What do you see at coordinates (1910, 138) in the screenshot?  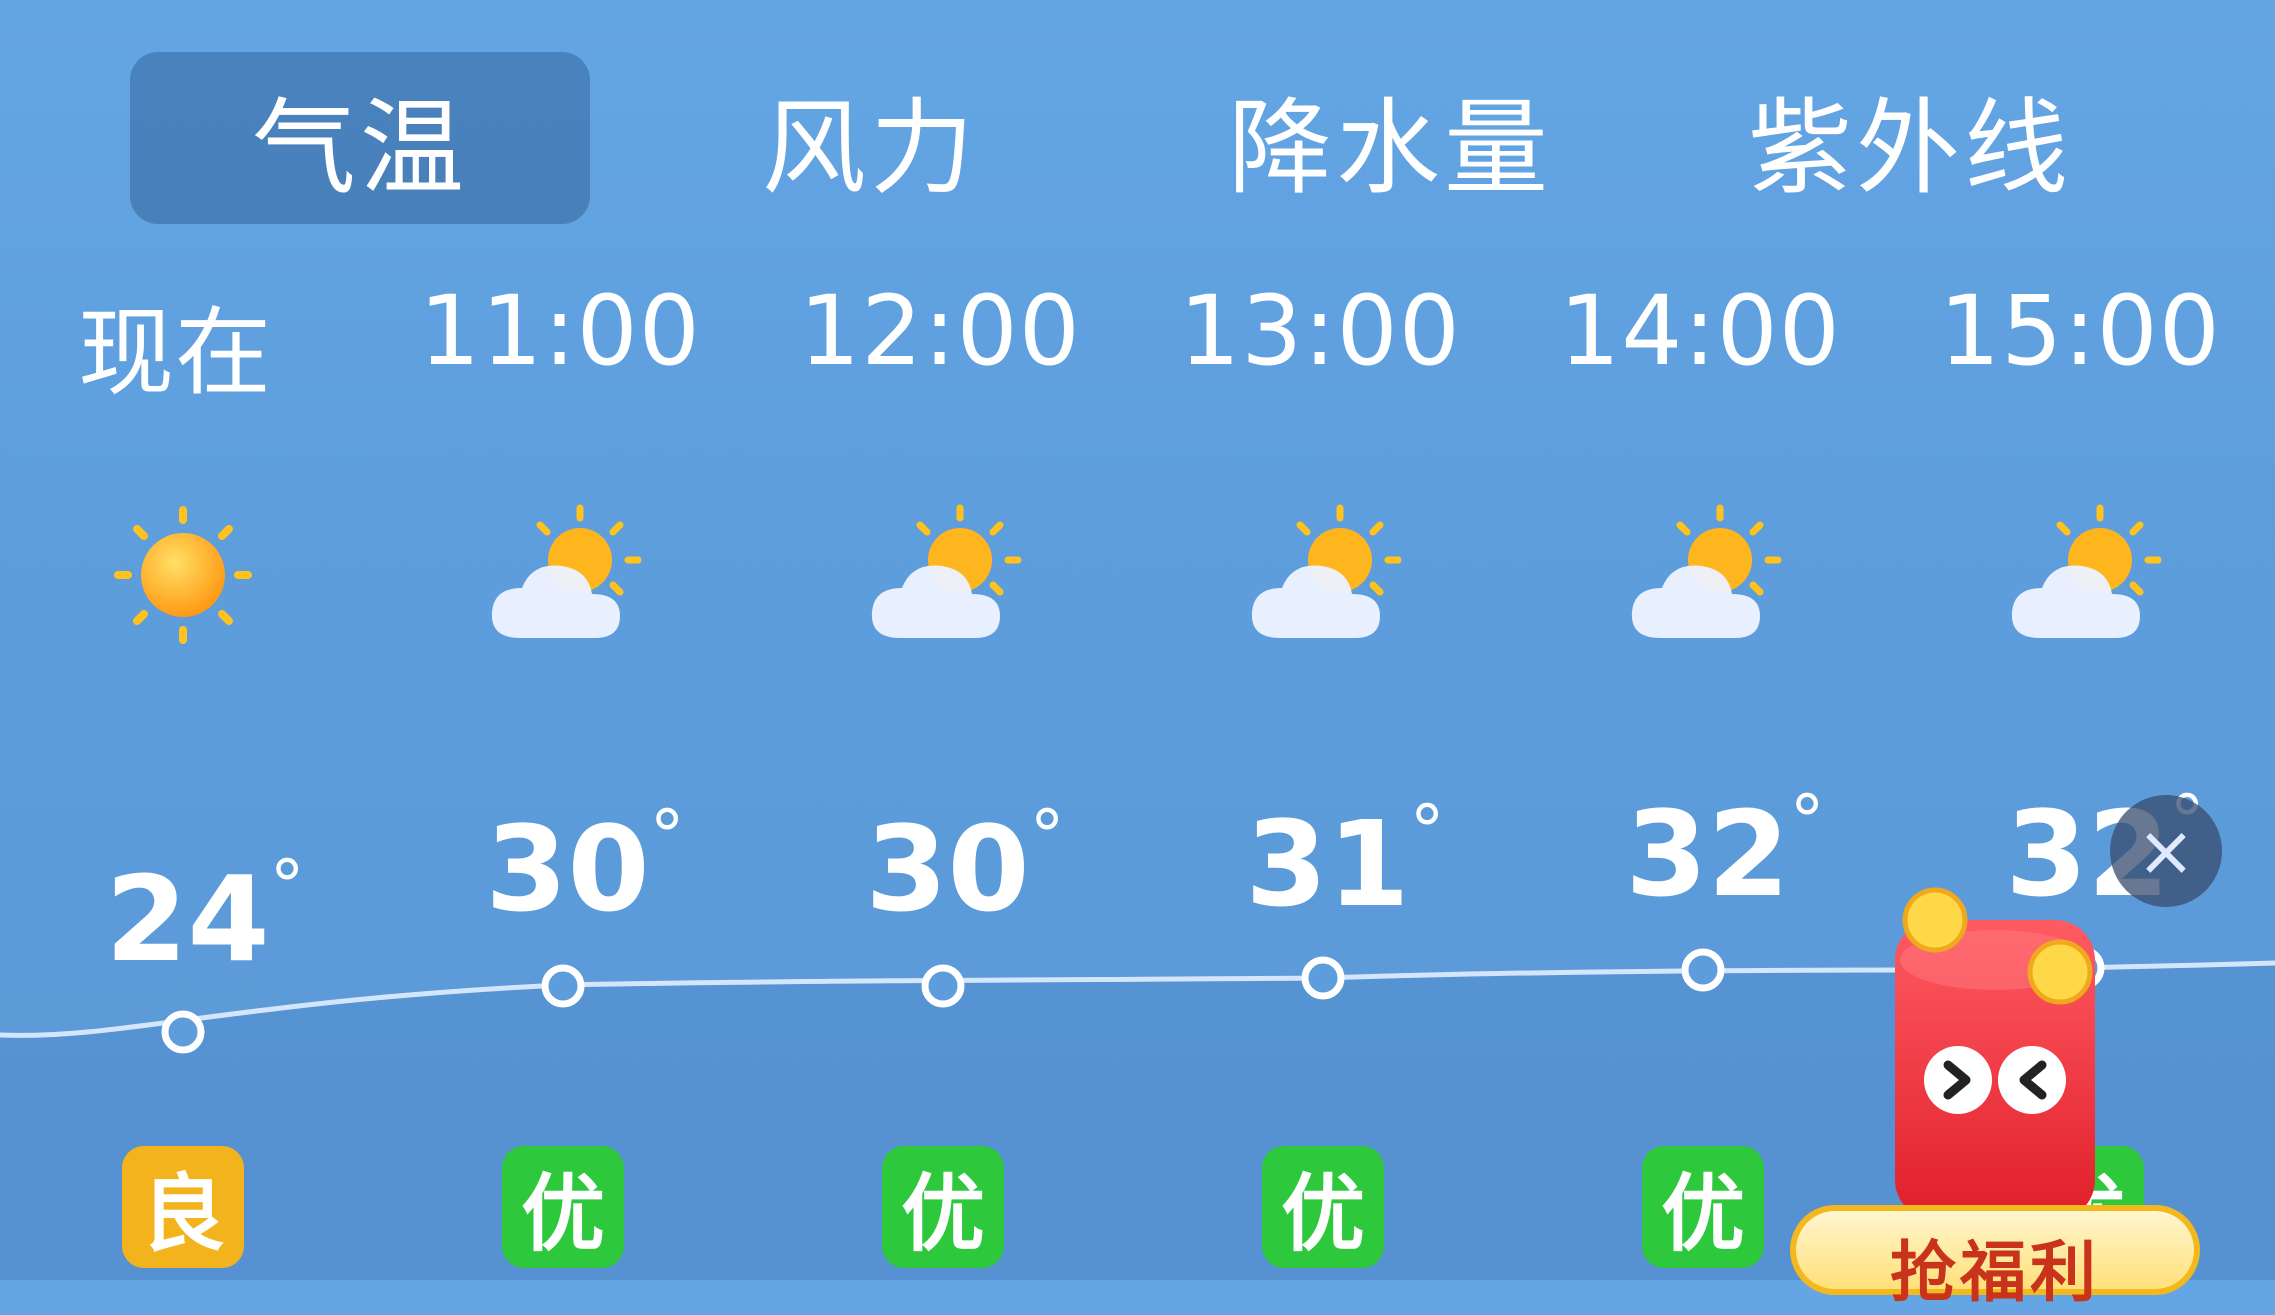 I see `tab-uv: 紫外线` at bounding box center [1910, 138].